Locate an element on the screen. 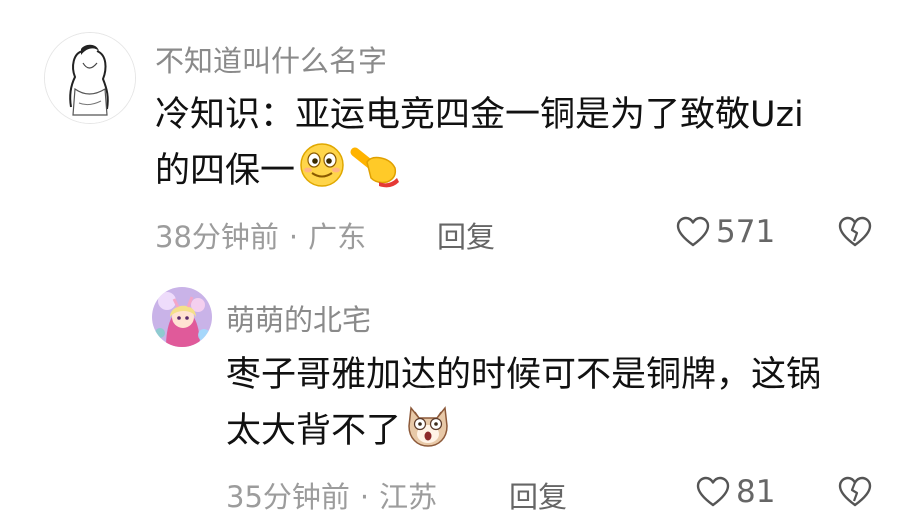  pointing-hand-icon is located at coordinates (375, 173).